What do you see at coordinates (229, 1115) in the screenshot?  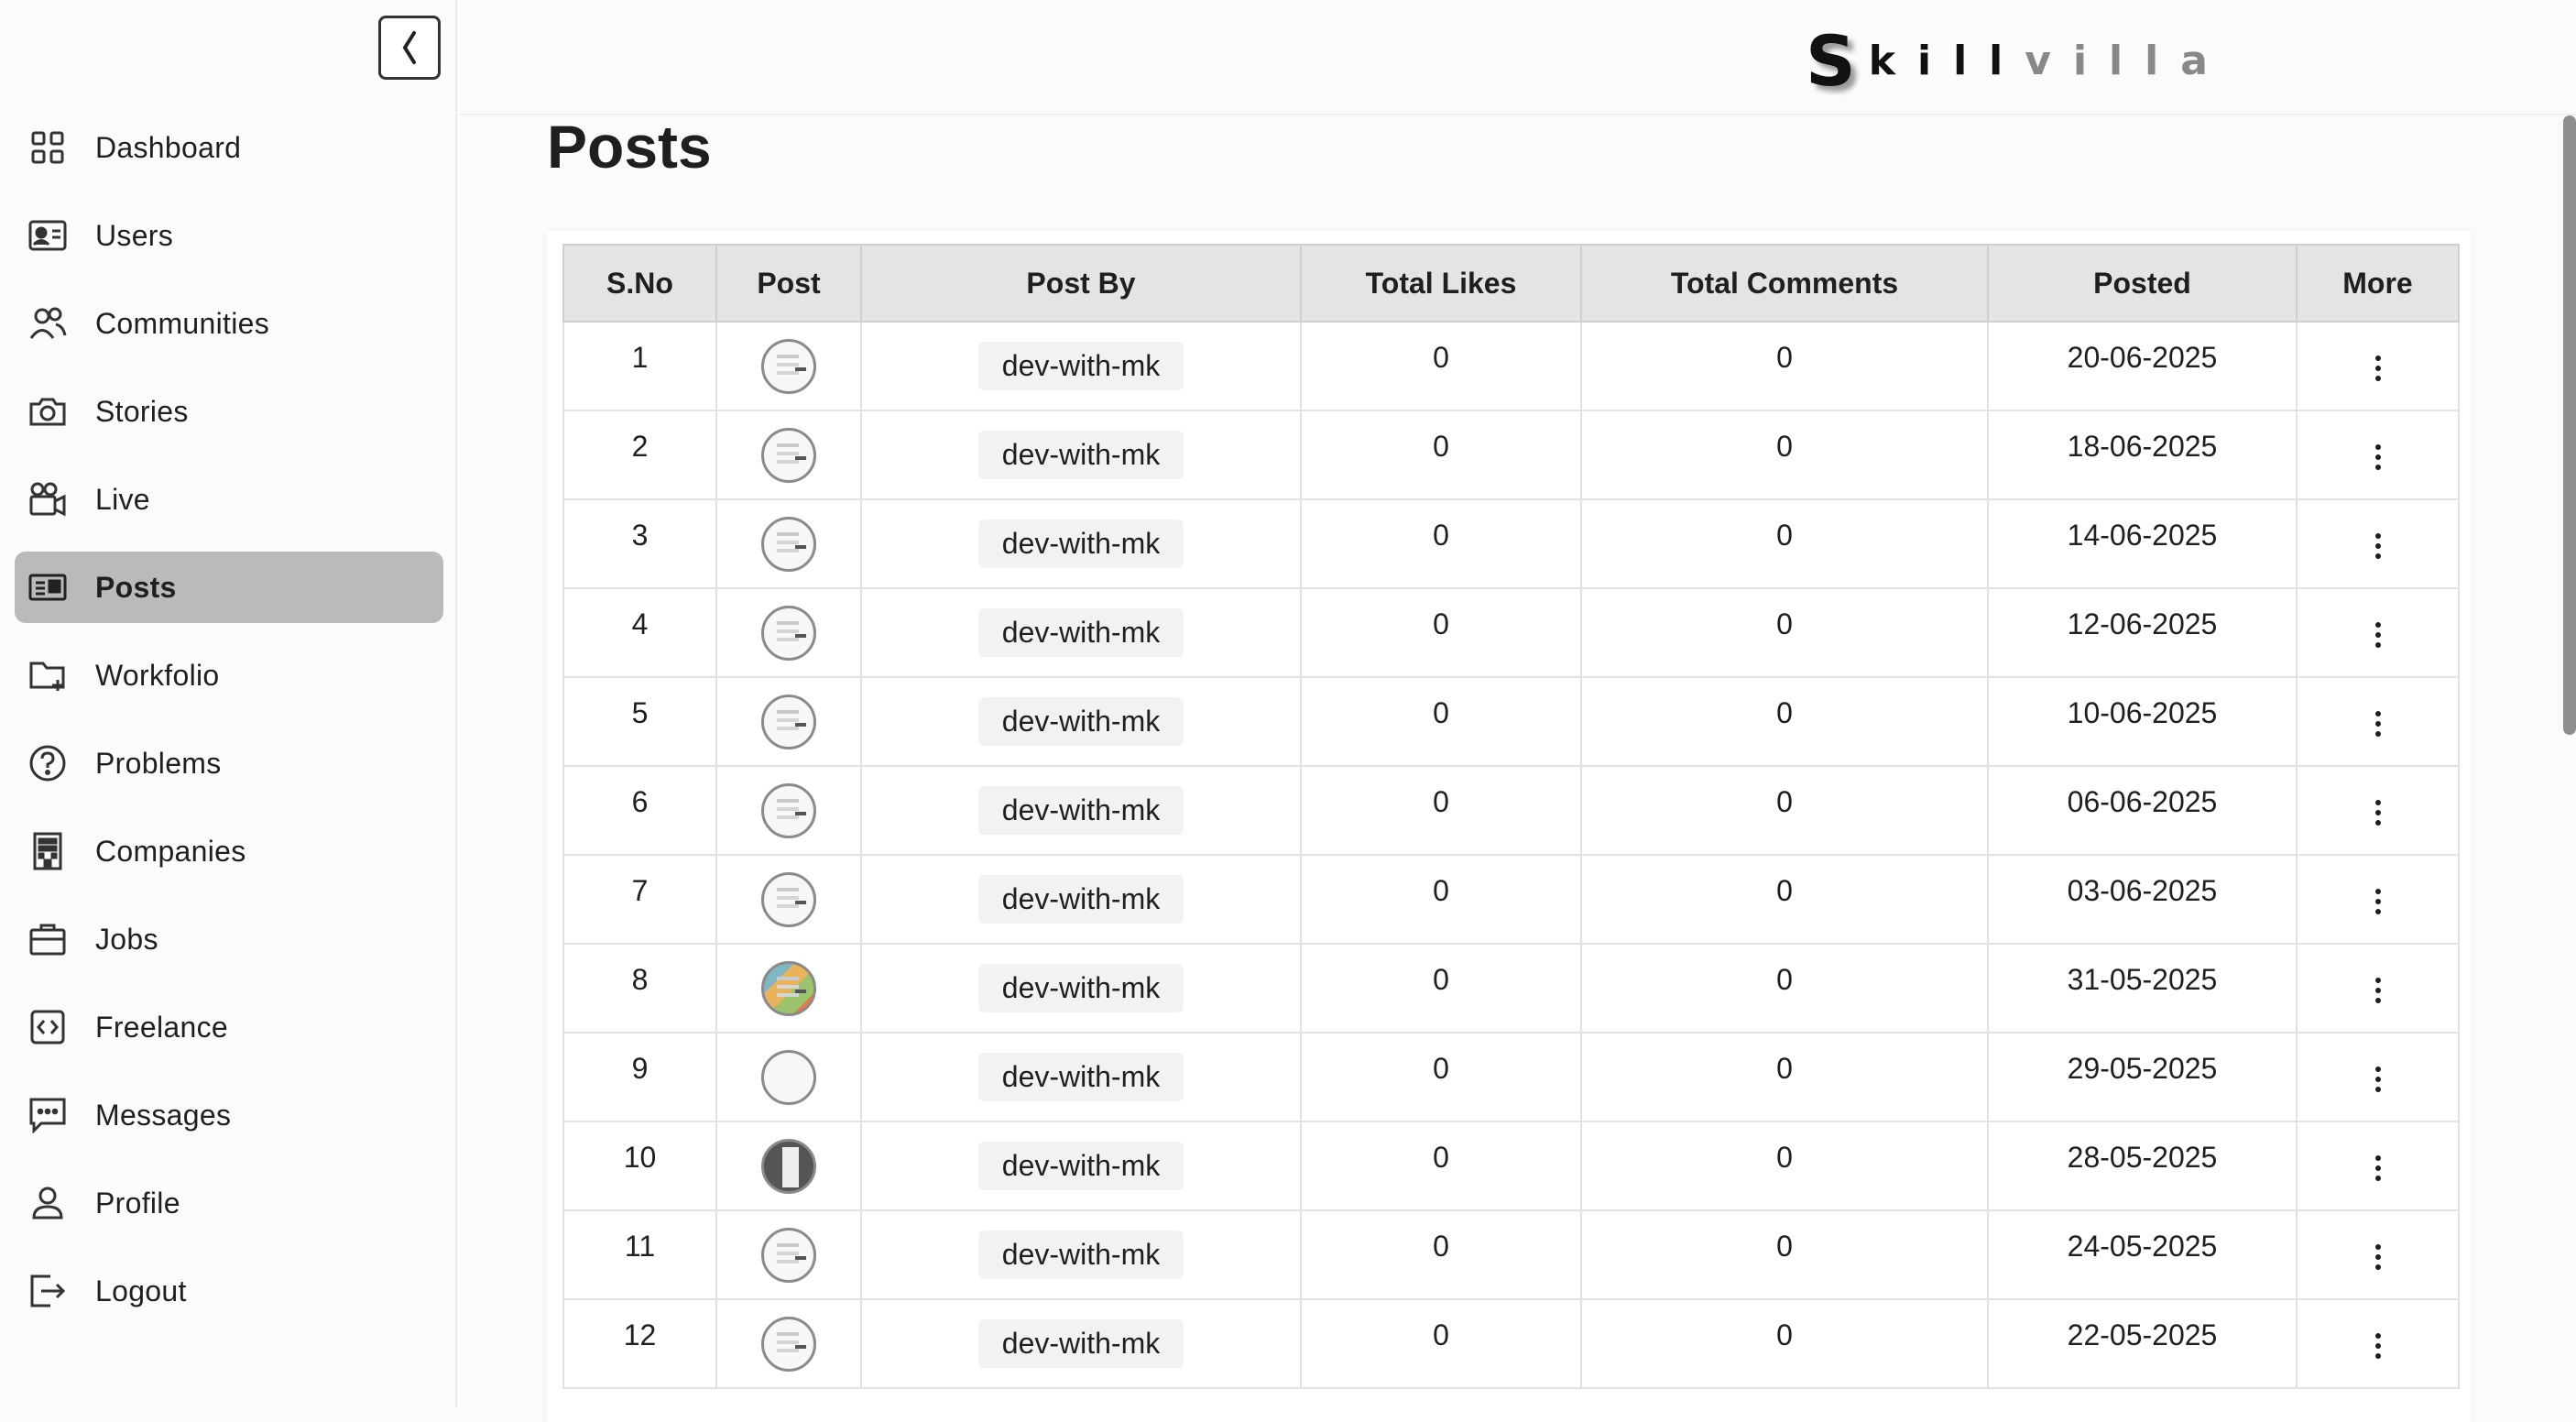 I see `sidebar-item-messages: Messages` at bounding box center [229, 1115].